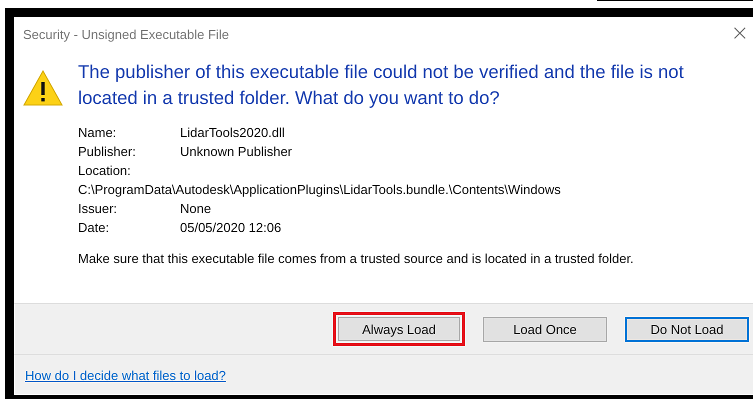 The image size is (753, 402). I want to click on detail-label: Location:, so click(105, 171).